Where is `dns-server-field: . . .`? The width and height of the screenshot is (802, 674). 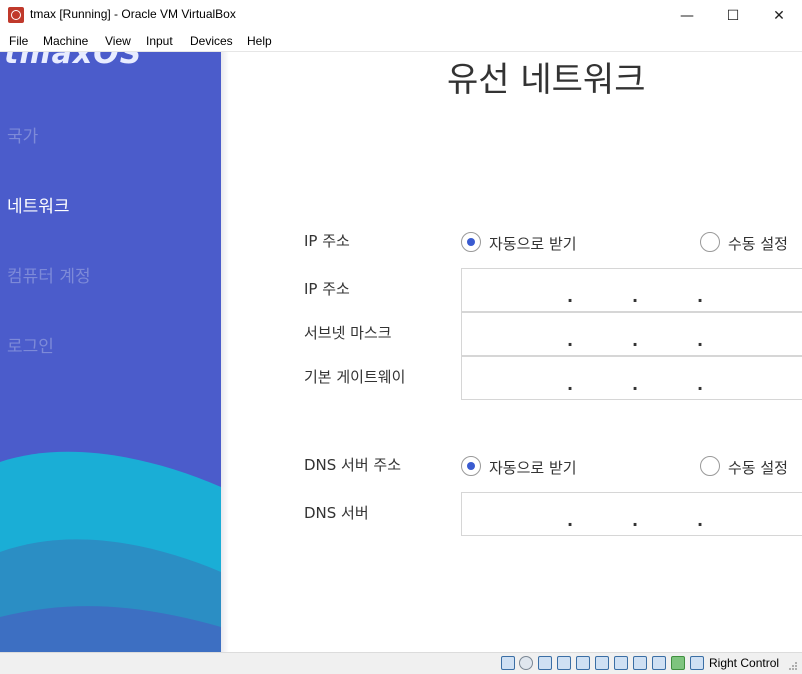 dns-server-field: . . . is located at coordinates (631, 514).